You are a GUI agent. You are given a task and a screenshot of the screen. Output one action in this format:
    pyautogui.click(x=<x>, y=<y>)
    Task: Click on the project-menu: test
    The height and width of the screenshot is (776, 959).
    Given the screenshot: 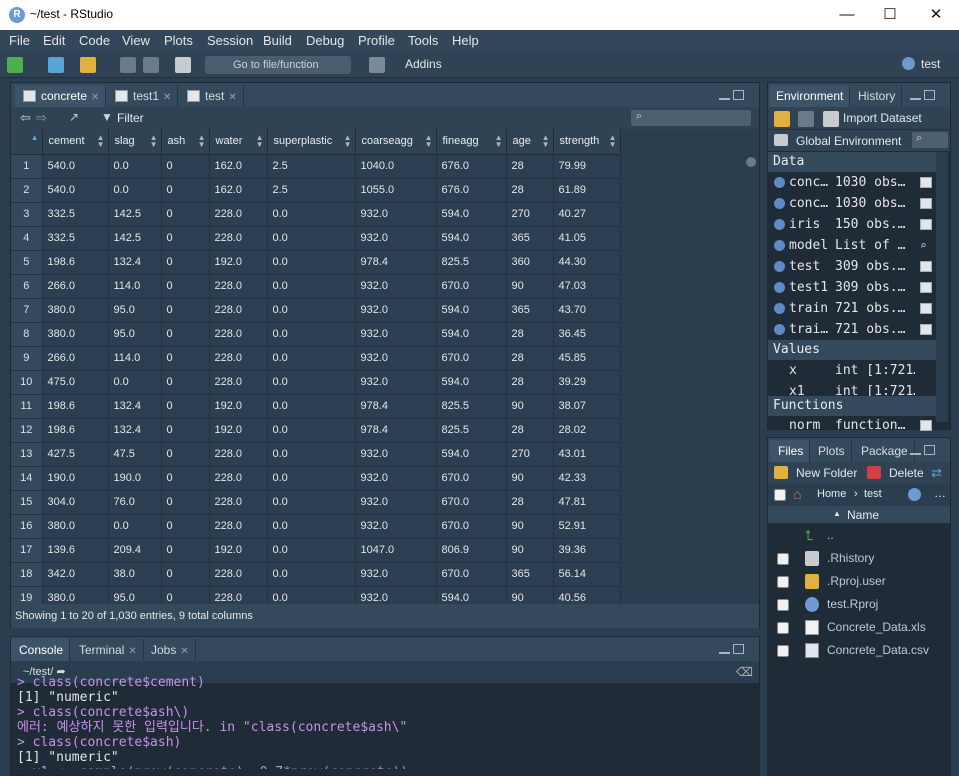 What is the action you would take?
    pyautogui.click(x=930, y=64)
    